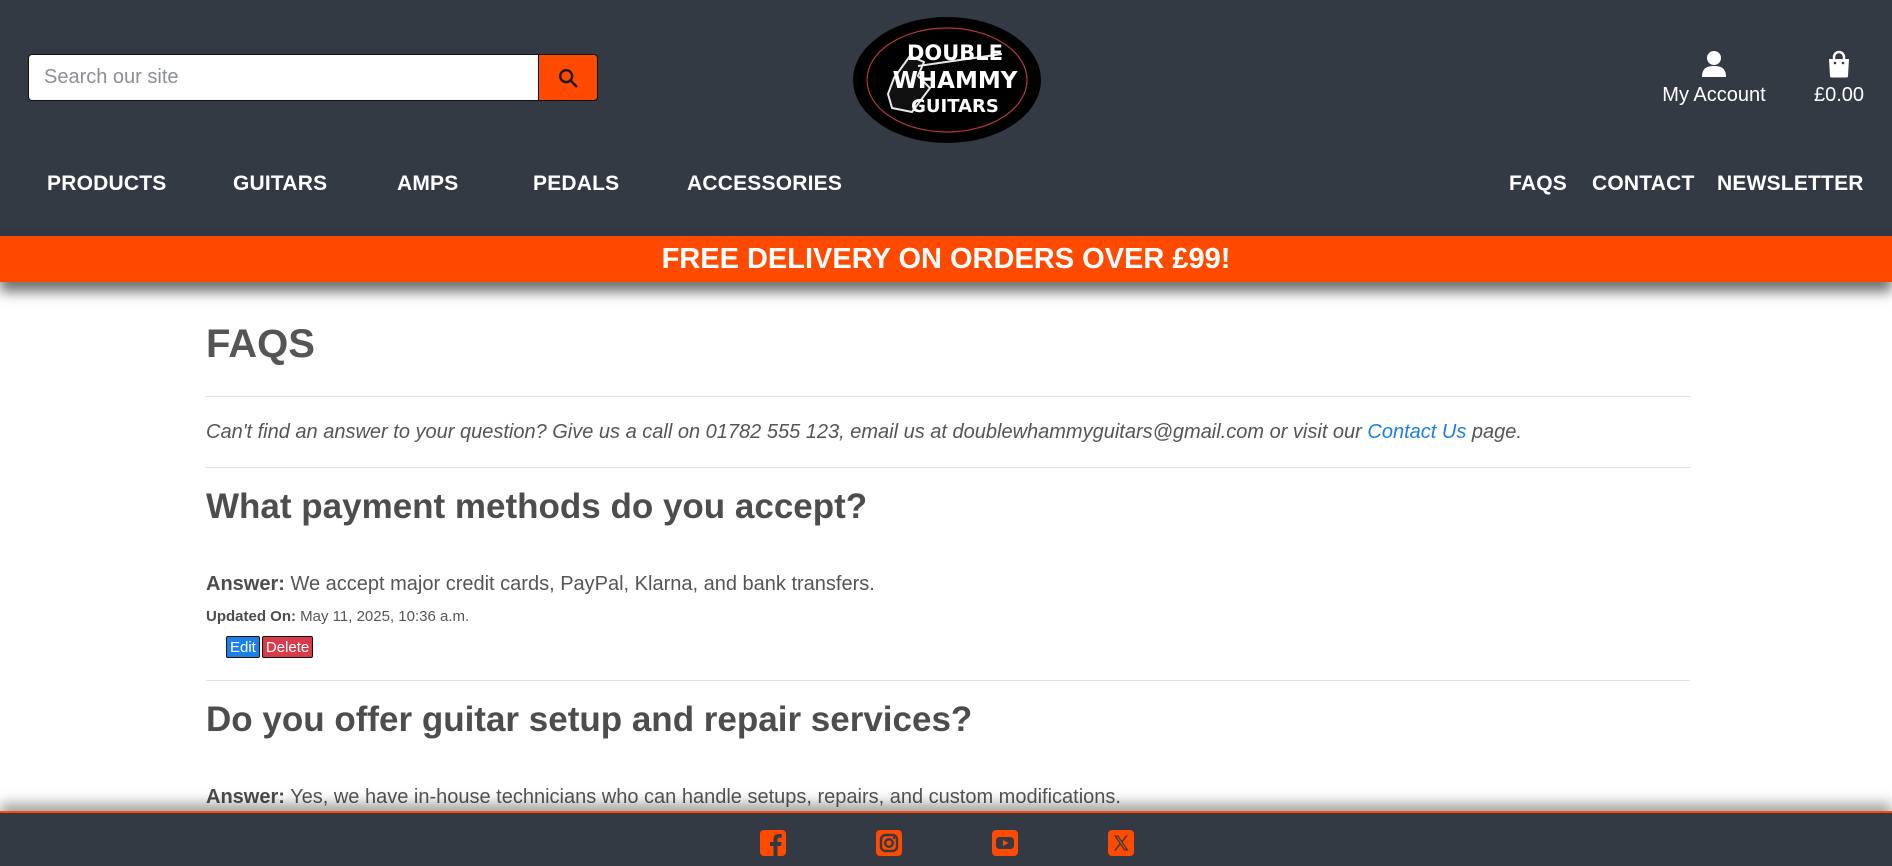 This screenshot has height=866, width=1892. I want to click on faq-actions: Edit Delete, so click(270, 647).